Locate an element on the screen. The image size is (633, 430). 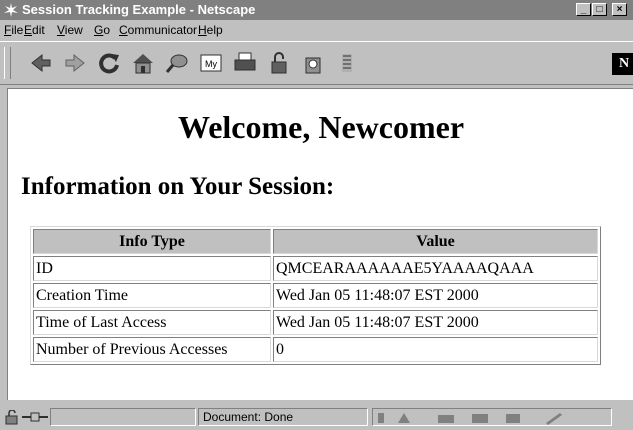
back-icon is located at coordinates (41, 63).